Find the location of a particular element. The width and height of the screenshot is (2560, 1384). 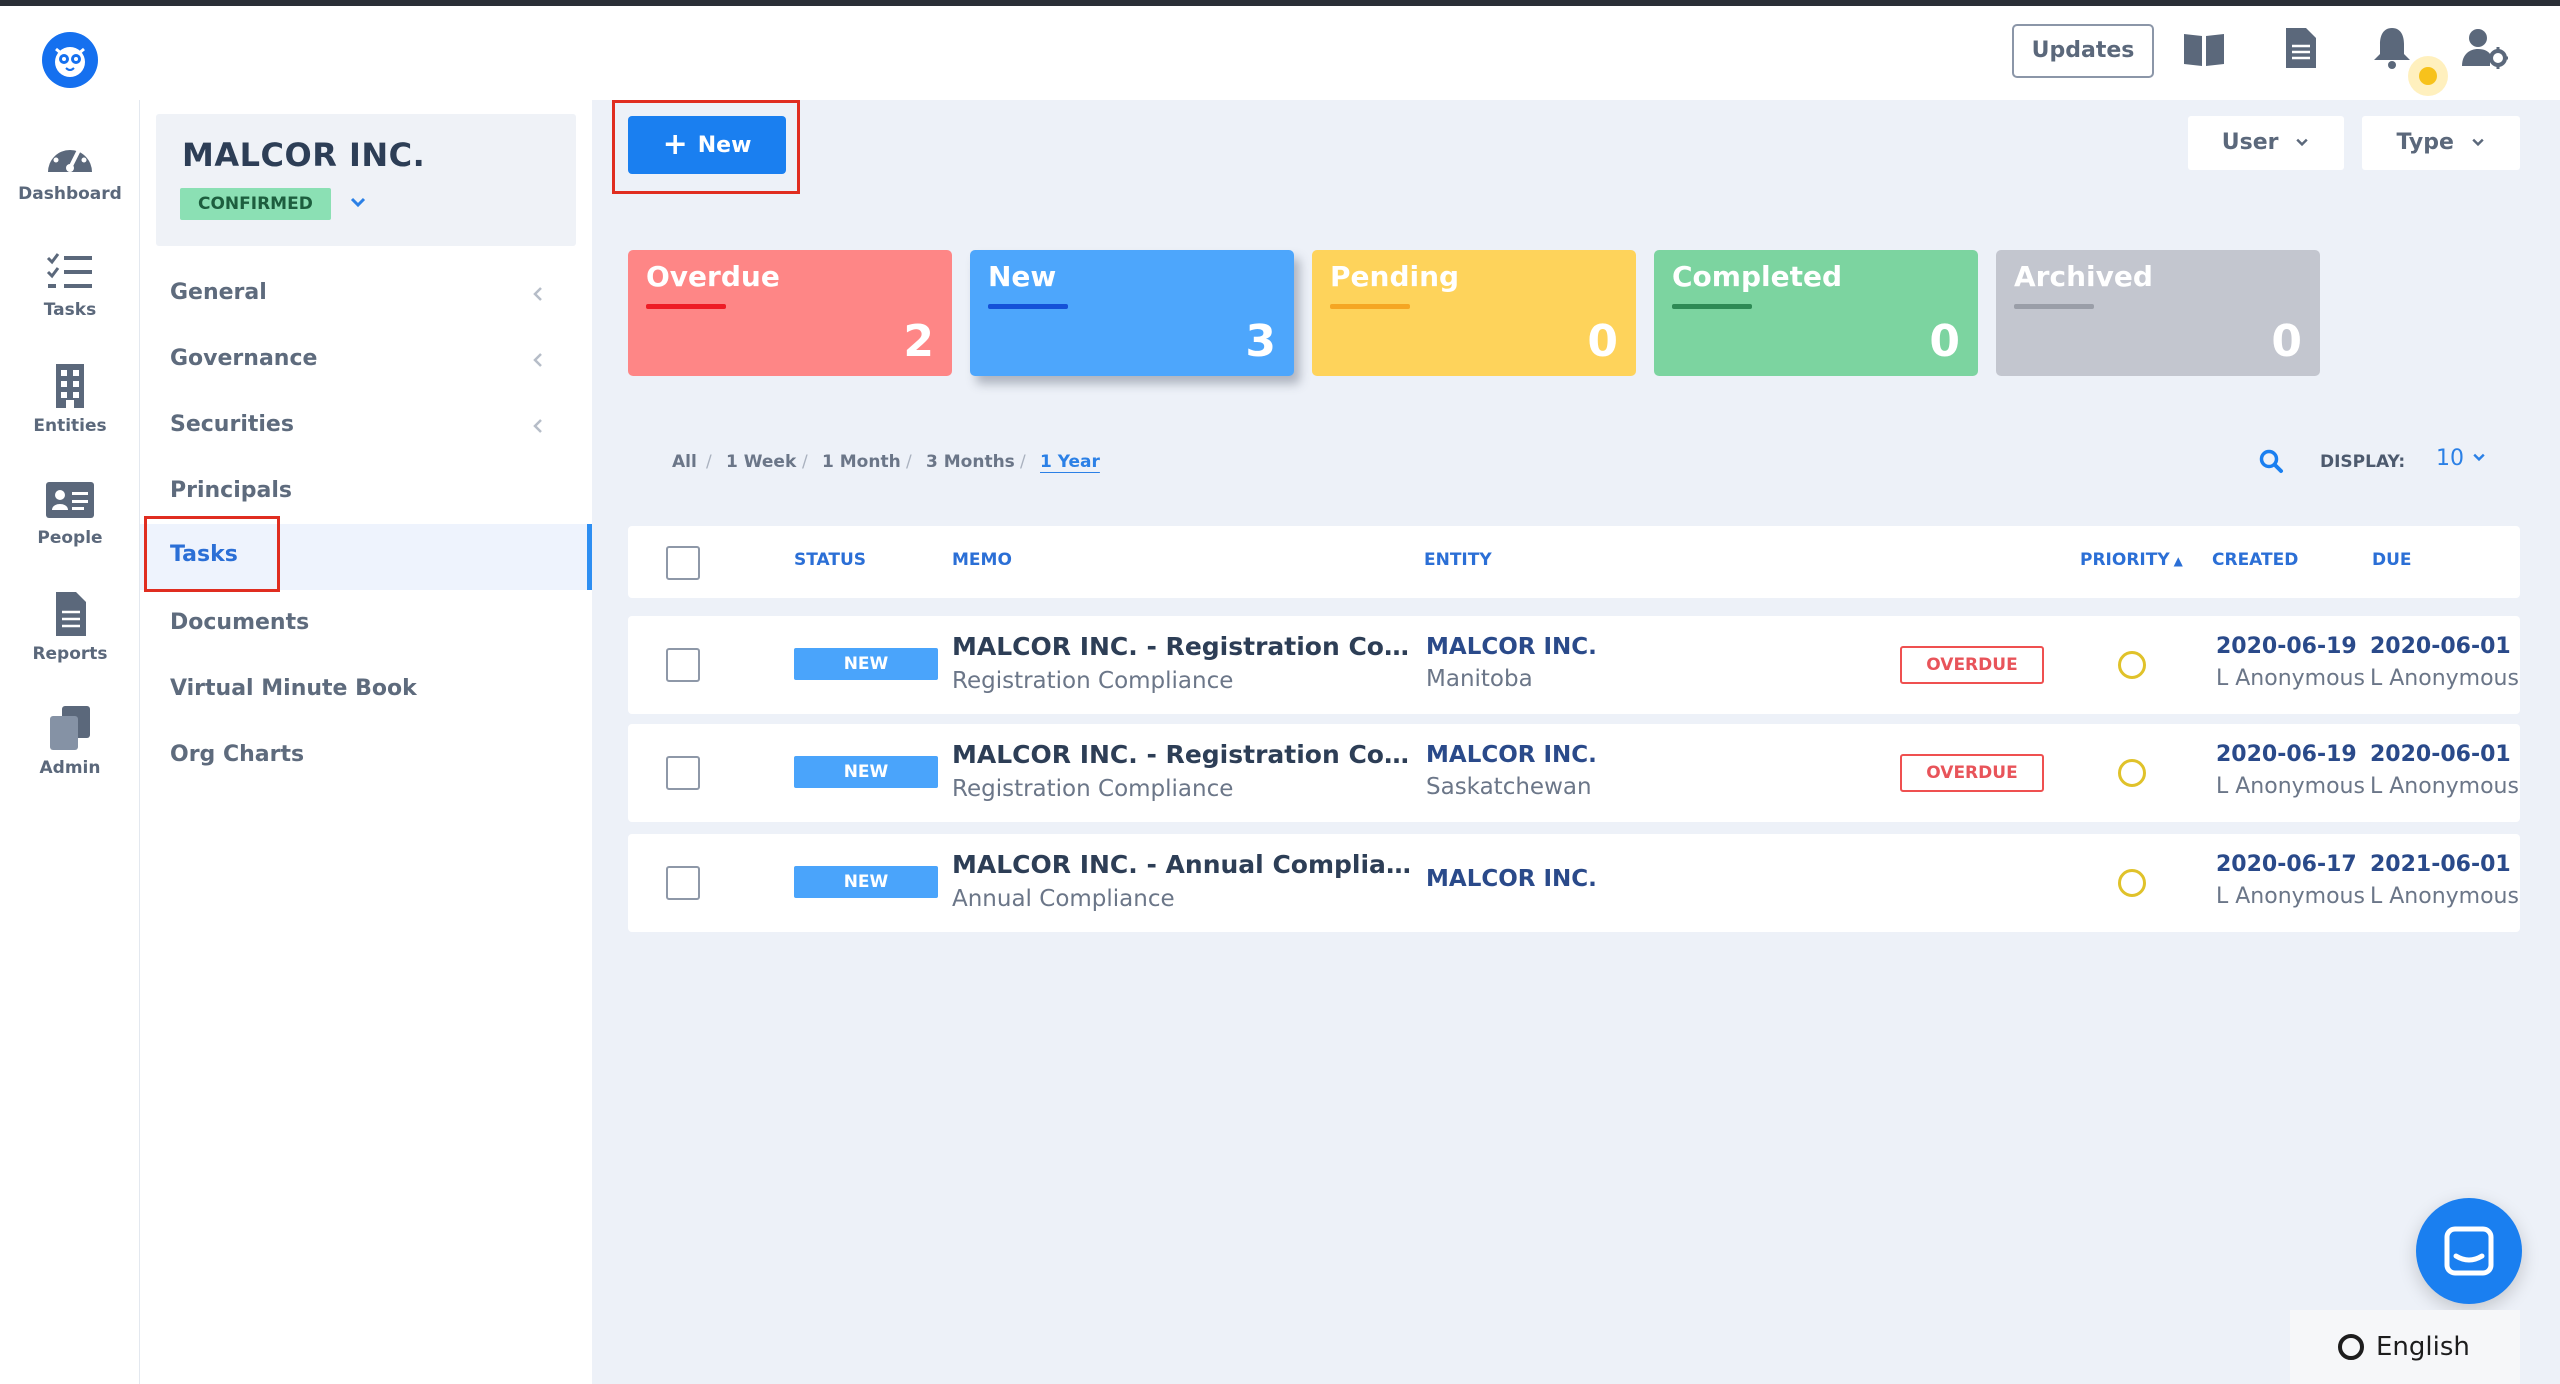

stat-card-new: New 3 is located at coordinates (1132, 313).